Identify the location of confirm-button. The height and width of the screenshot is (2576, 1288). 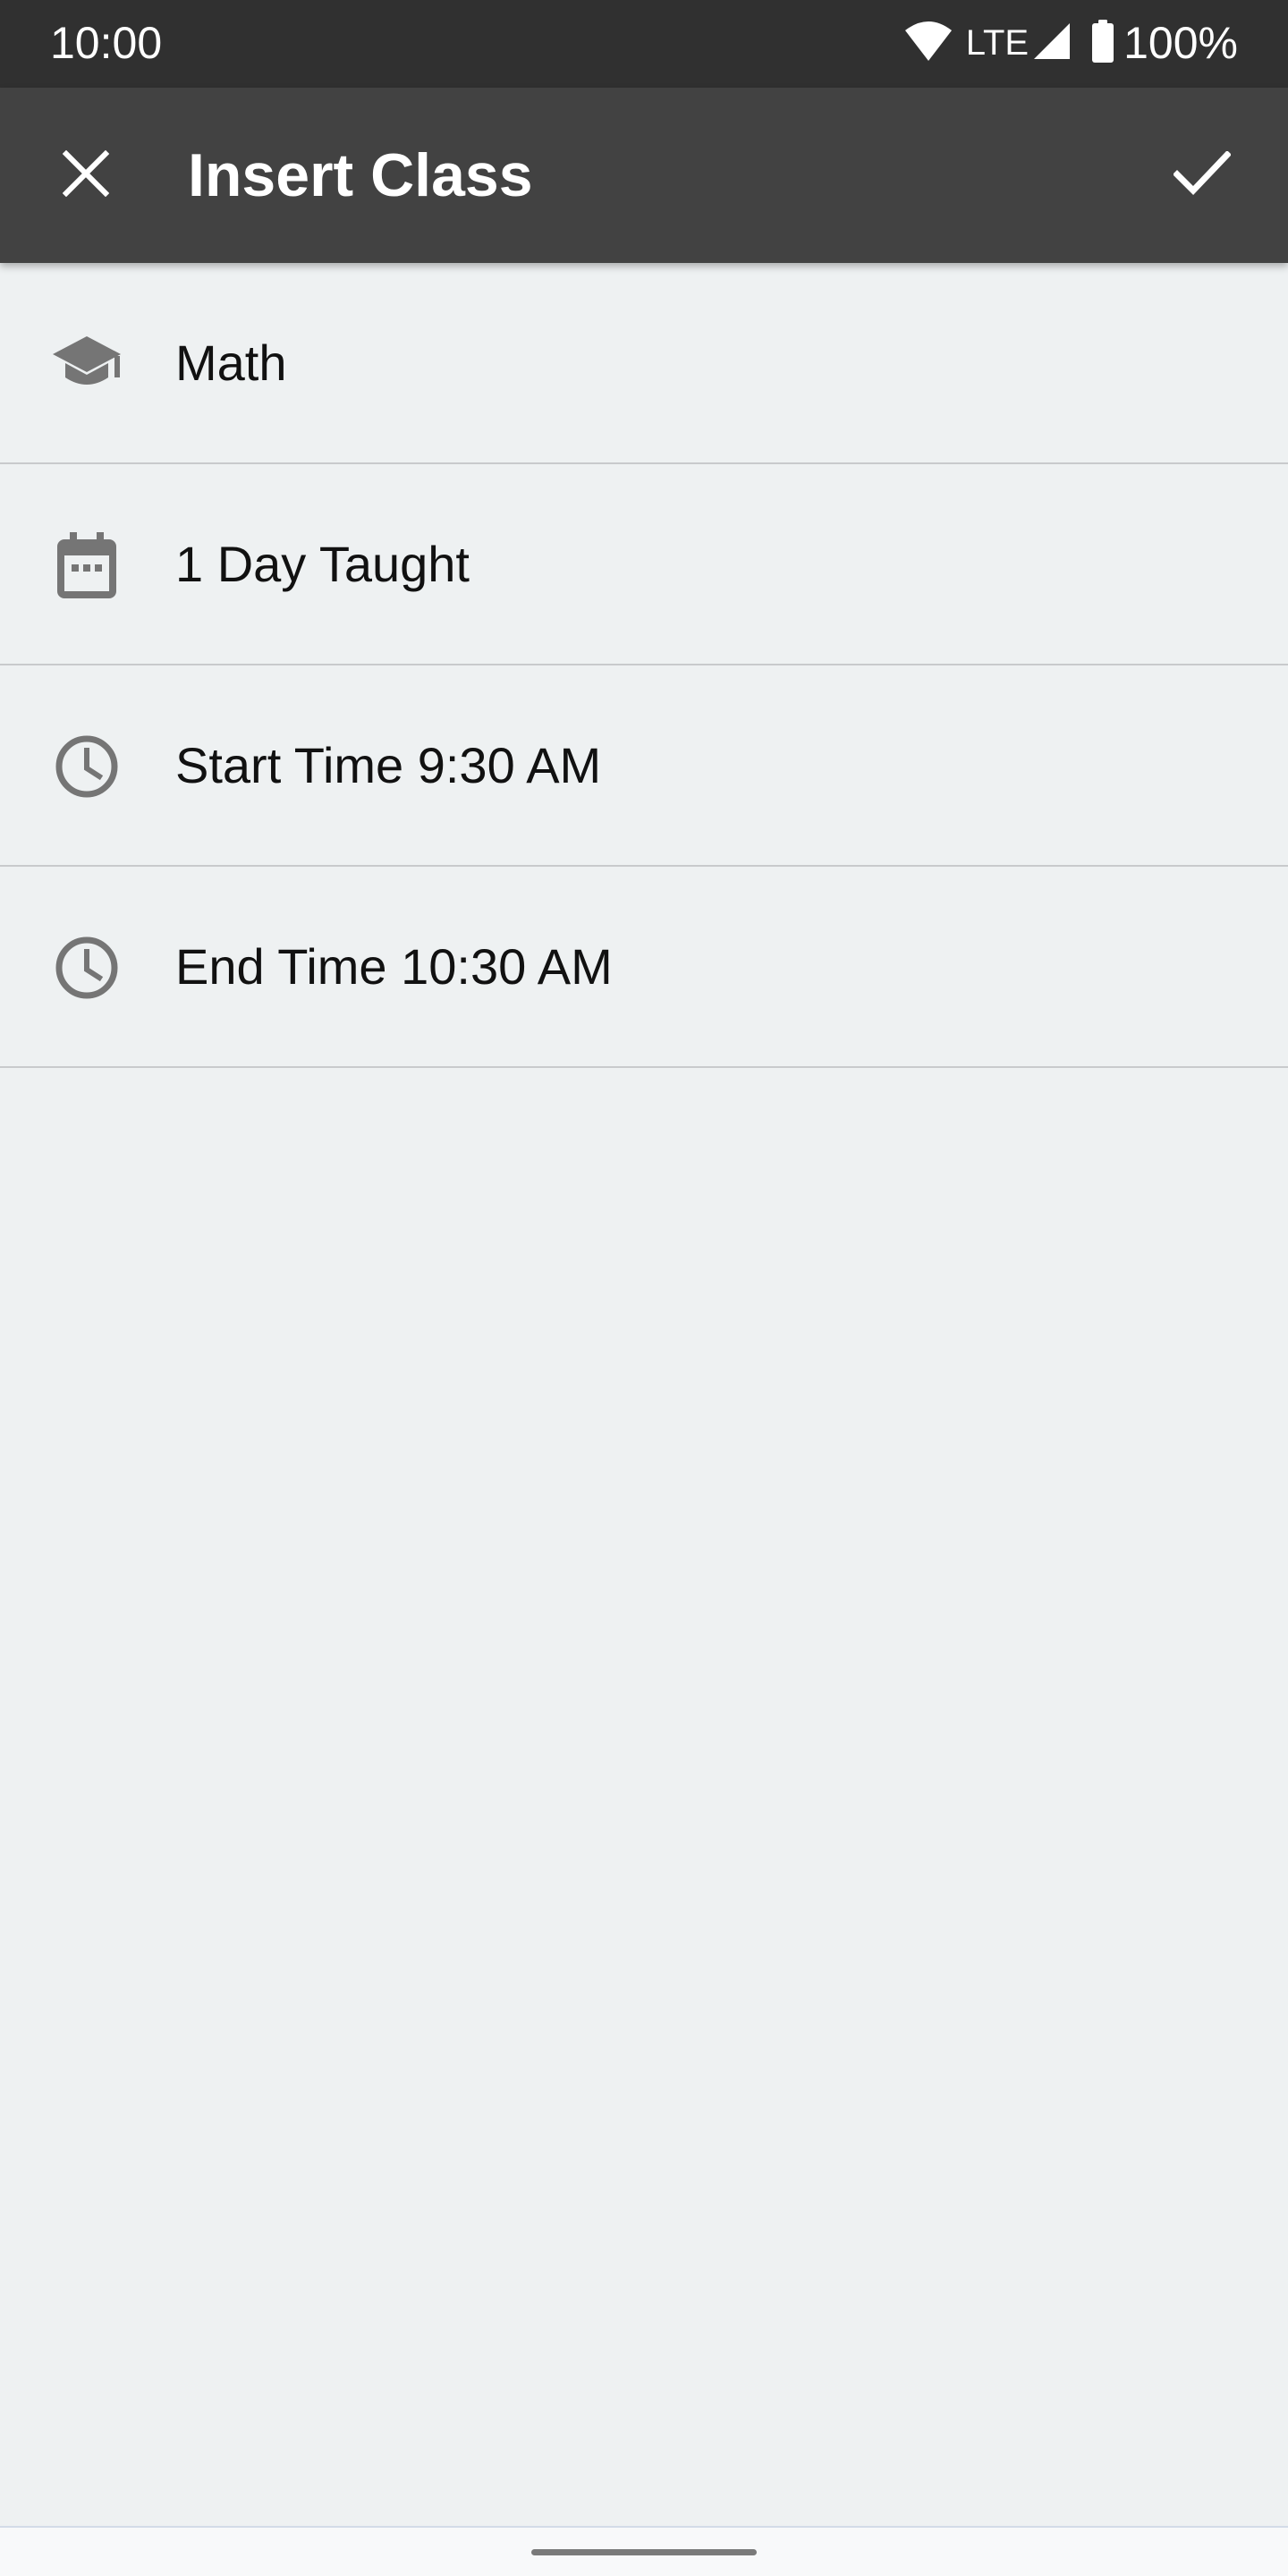
(1202, 175).